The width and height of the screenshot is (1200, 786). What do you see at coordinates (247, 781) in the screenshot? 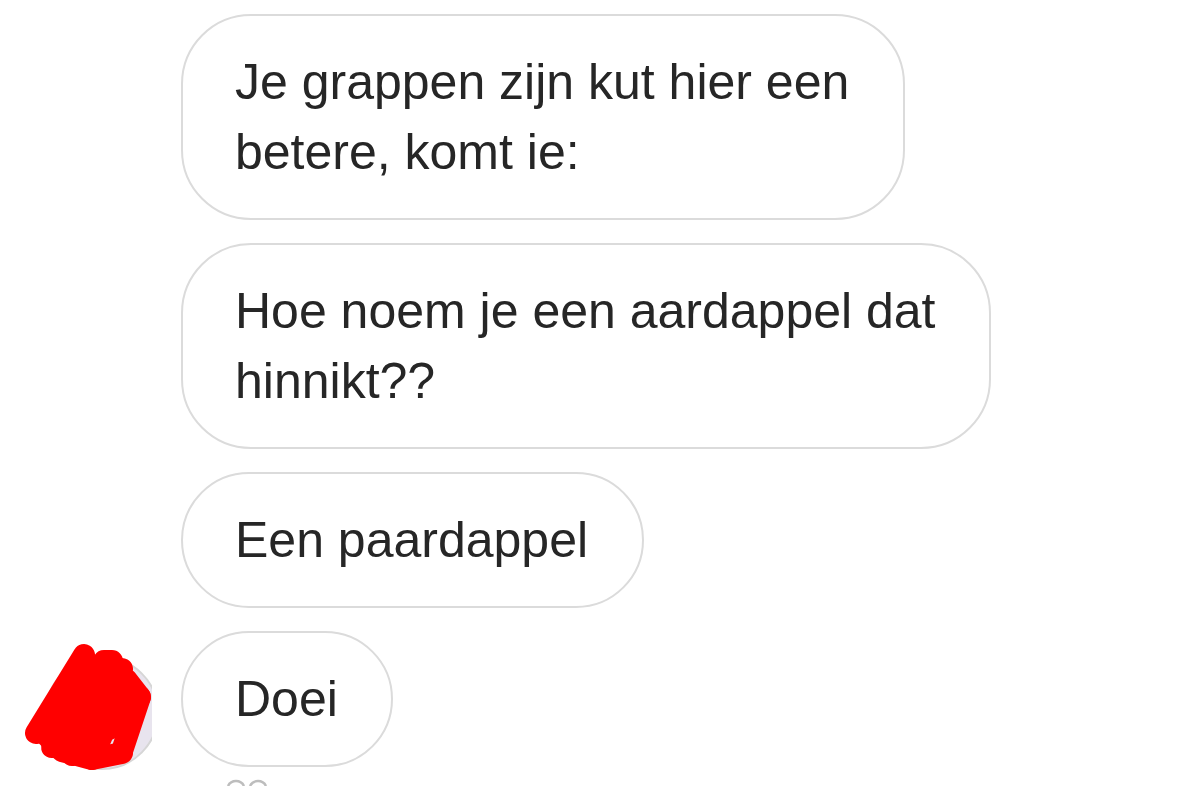
I see `partial-icon` at bounding box center [247, 781].